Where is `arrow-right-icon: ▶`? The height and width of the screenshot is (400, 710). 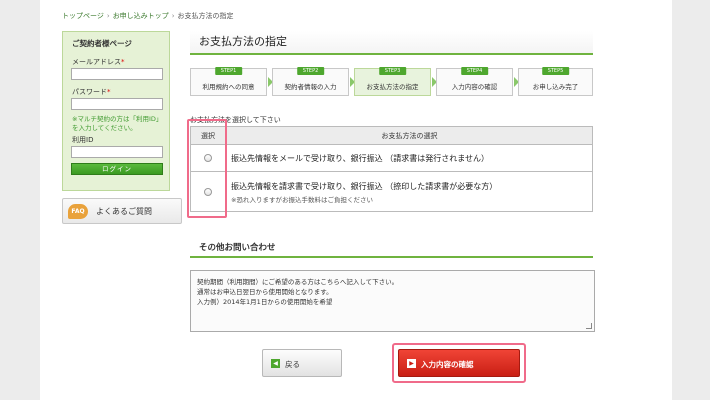
arrow-right-icon: ▶ is located at coordinates (411, 363).